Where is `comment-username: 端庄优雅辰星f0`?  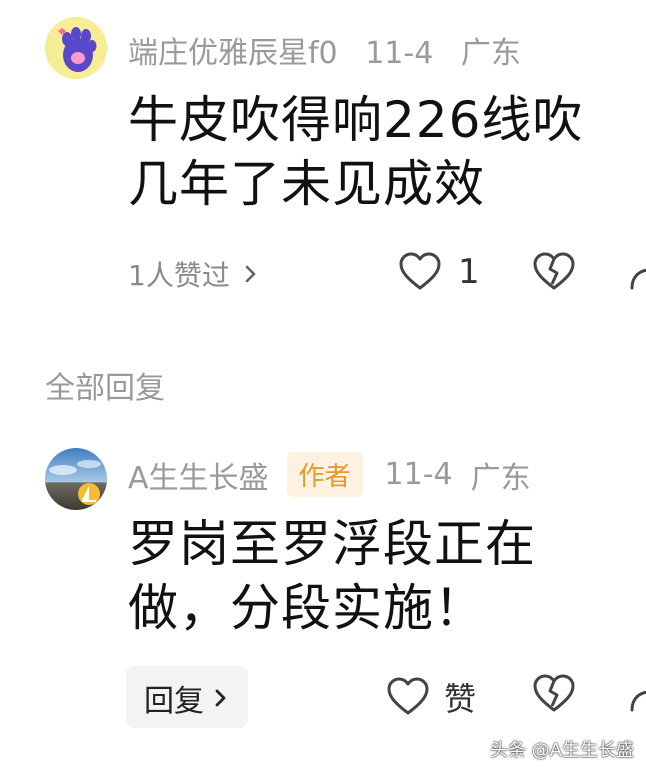 comment-username: 端庄优雅辰星f0 is located at coordinates (233, 53).